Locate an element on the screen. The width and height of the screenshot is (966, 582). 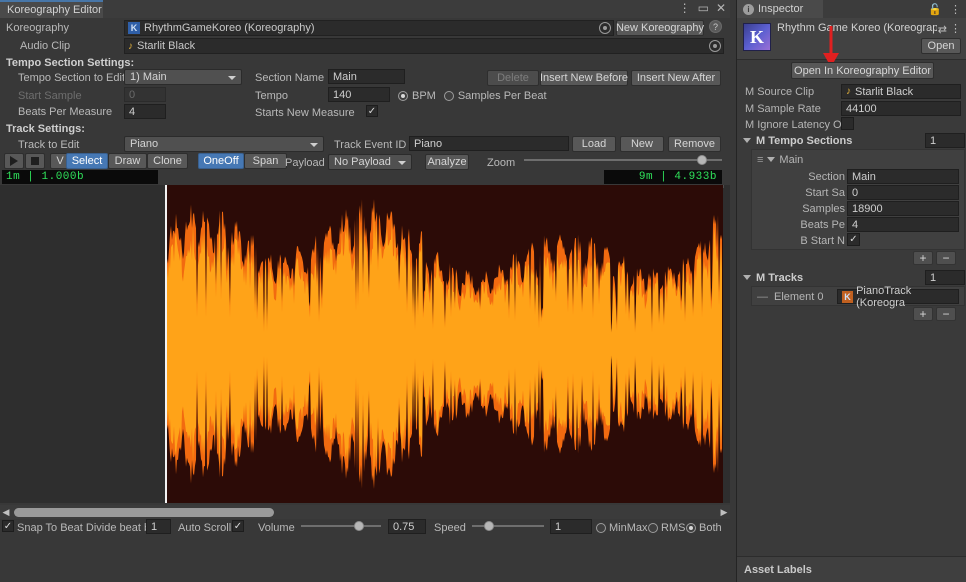
remove-track-button: Remove is located at coordinates (694, 144).